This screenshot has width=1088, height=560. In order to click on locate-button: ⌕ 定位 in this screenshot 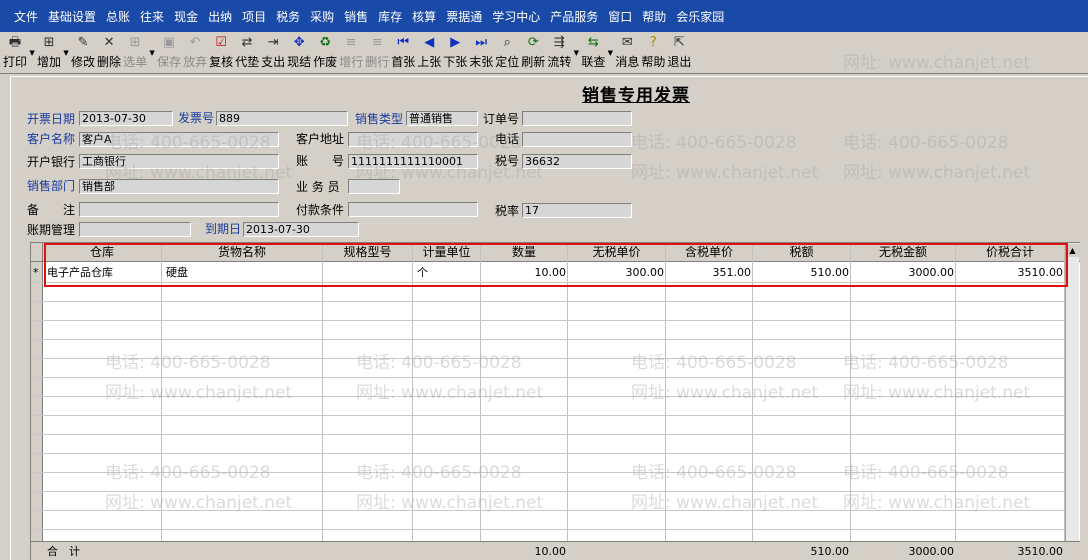, I will do `click(507, 53)`.